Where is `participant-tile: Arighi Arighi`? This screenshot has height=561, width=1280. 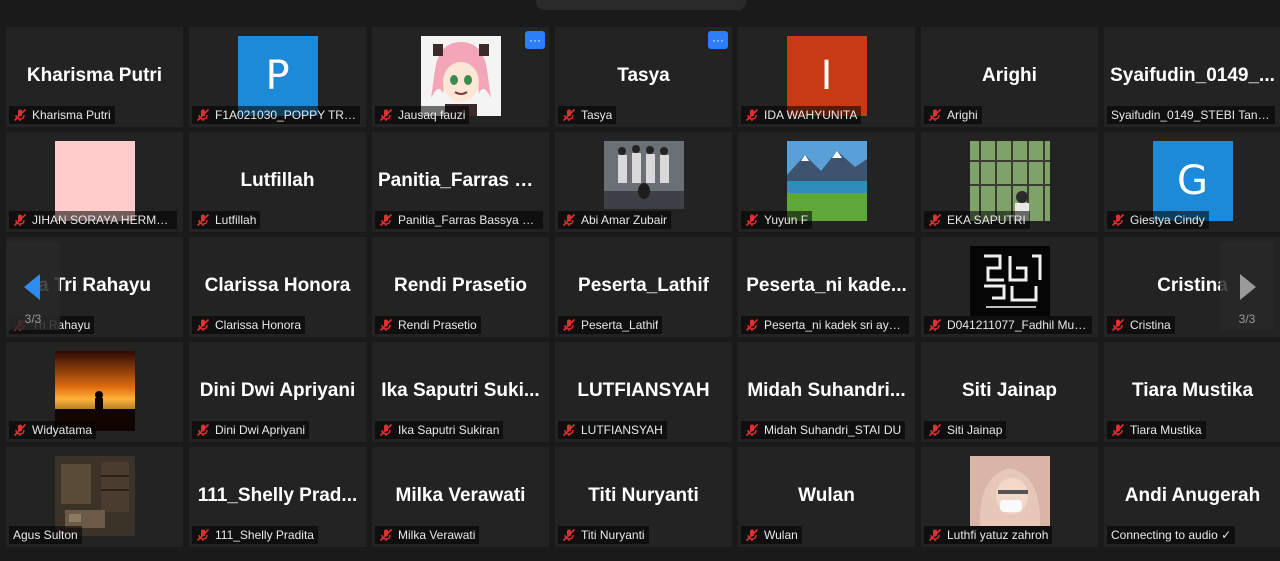 participant-tile: Arighi Arighi is located at coordinates (1009, 77).